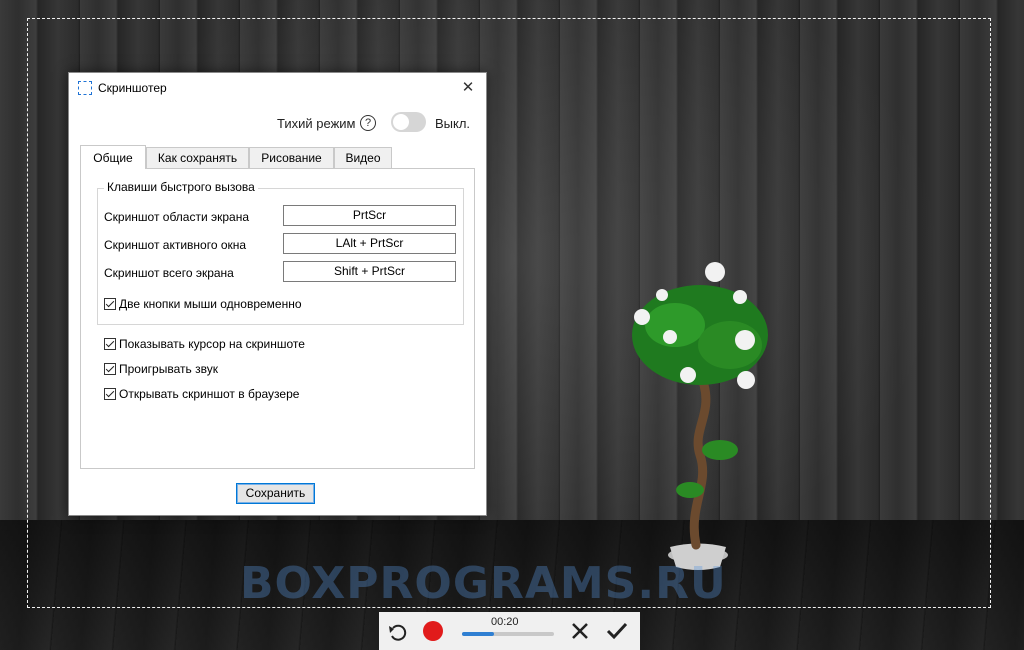  What do you see at coordinates (277, 88) in the screenshot?
I see `dialog-titlebar: Скриншотер ✕` at bounding box center [277, 88].